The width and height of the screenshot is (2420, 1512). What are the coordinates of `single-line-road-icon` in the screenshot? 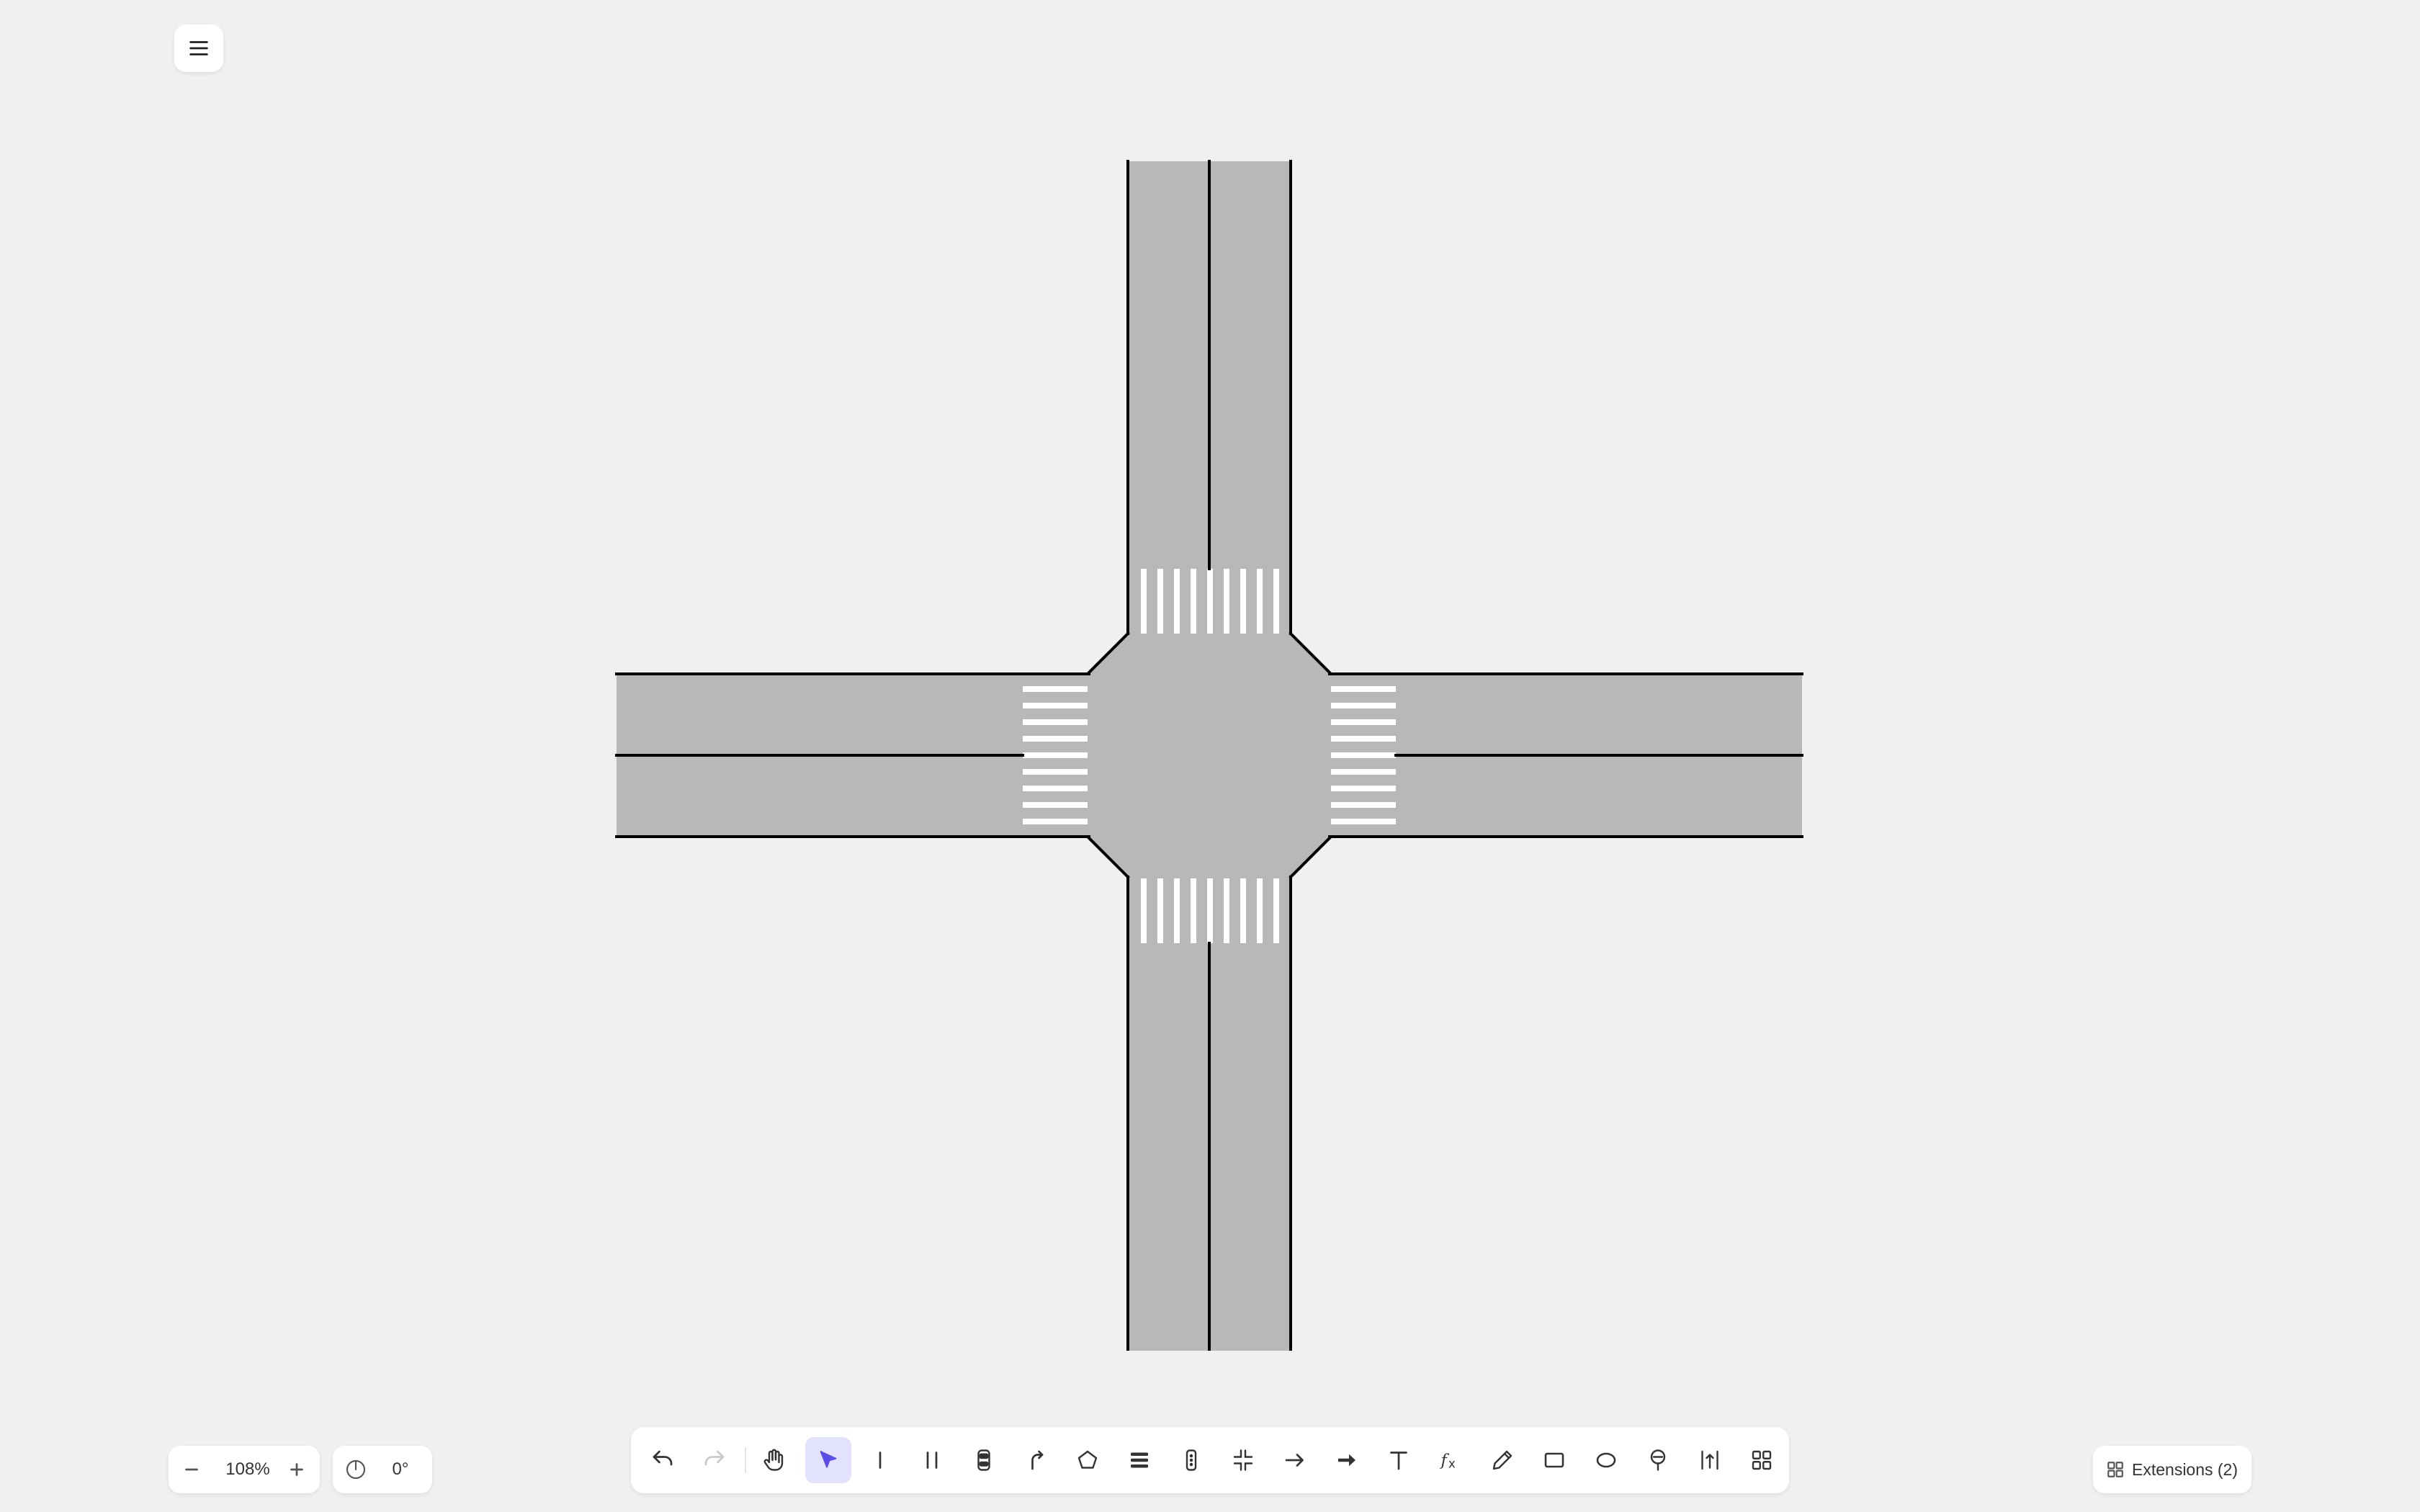 It's located at (880, 1460).